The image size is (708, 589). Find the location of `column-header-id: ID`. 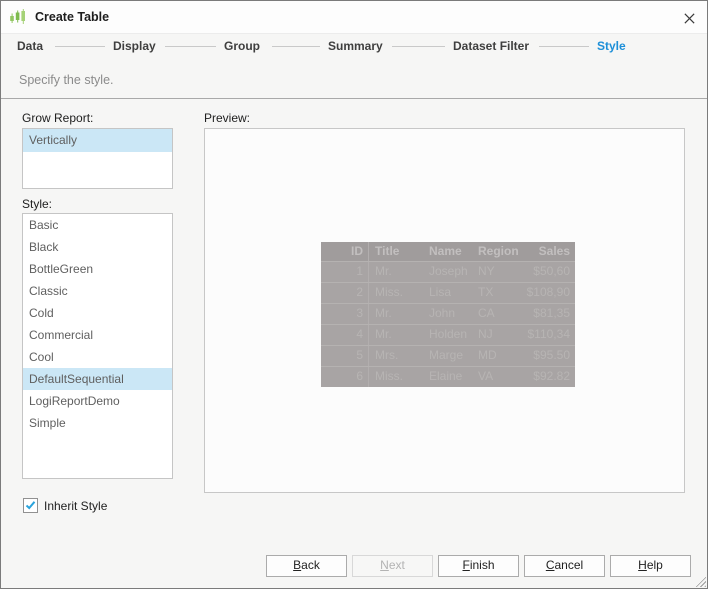

column-header-id: ID is located at coordinates (345, 251).